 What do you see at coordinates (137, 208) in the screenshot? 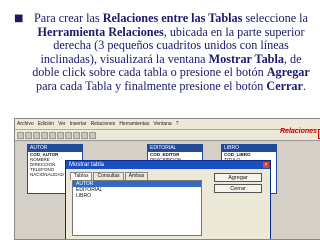
I see `table-listbox: AUTOR EDITORIAL LIBRO` at bounding box center [137, 208].